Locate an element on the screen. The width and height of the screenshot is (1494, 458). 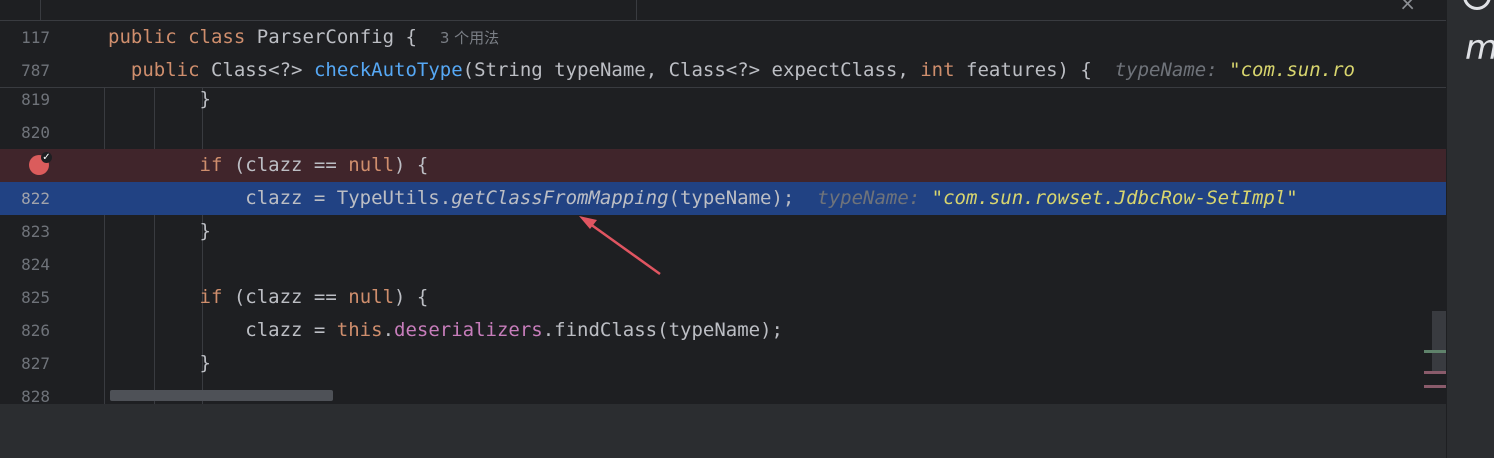
editor-tab-strip: × is located at coordinates (723, 10).